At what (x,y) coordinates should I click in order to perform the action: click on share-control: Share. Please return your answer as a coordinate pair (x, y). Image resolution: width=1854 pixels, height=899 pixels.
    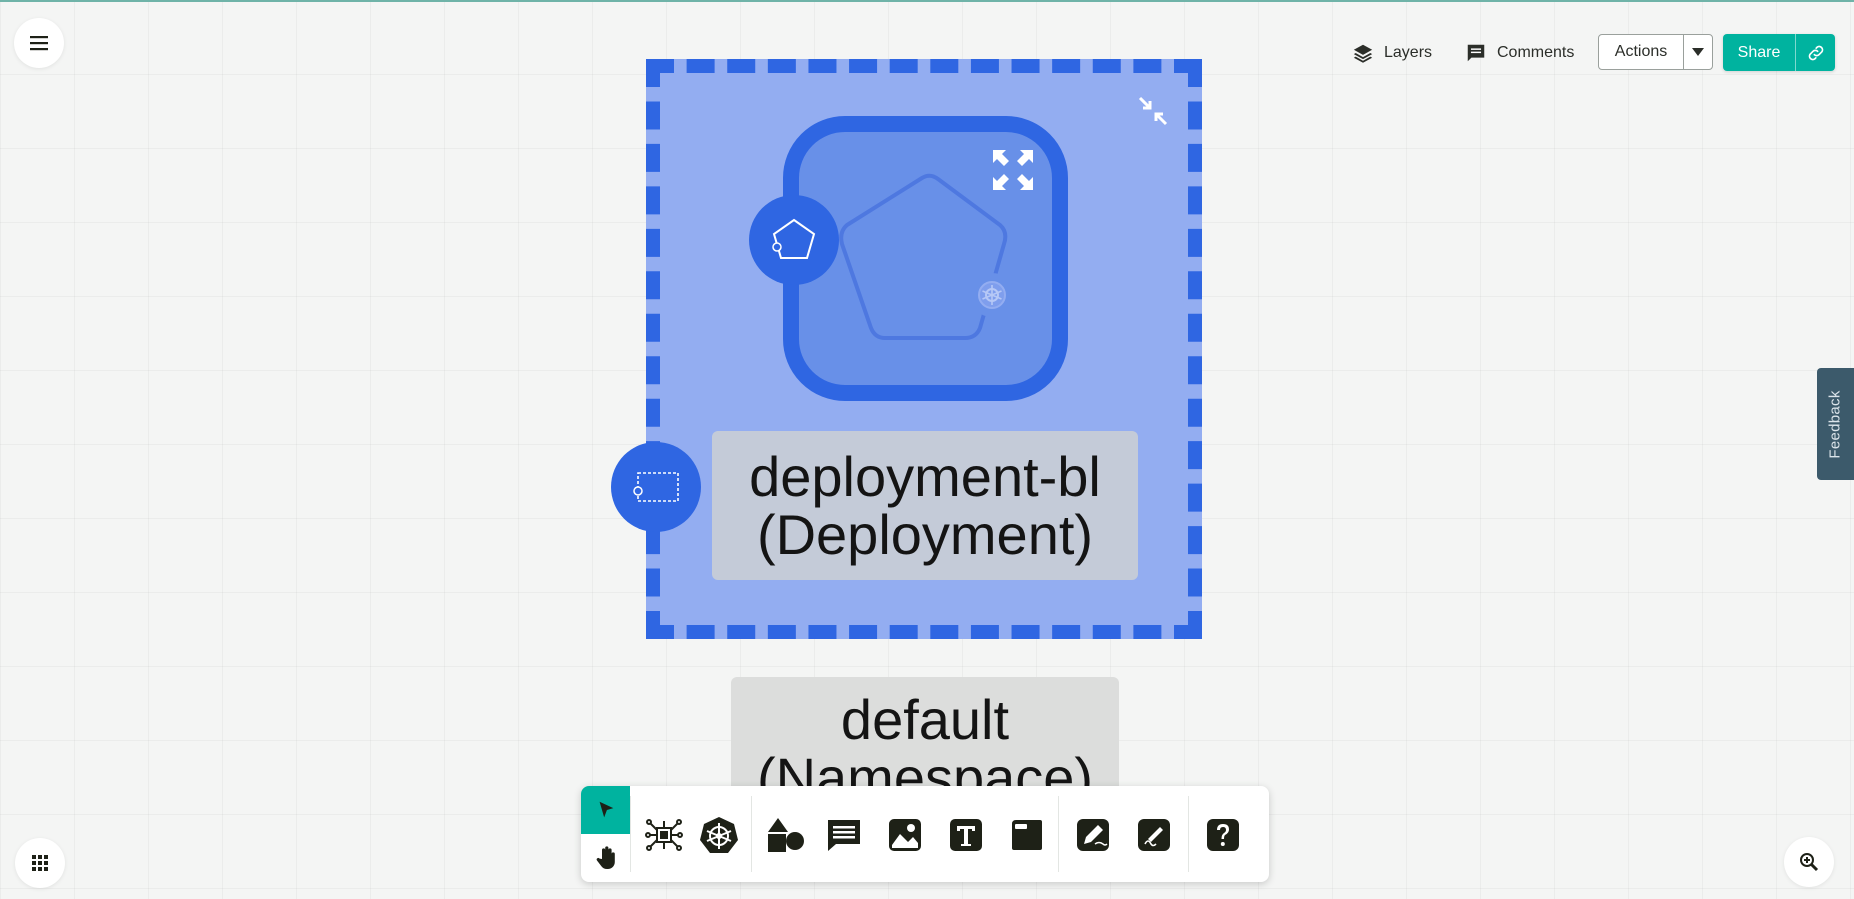
    Looking at the image, I should click on (1779, 52).